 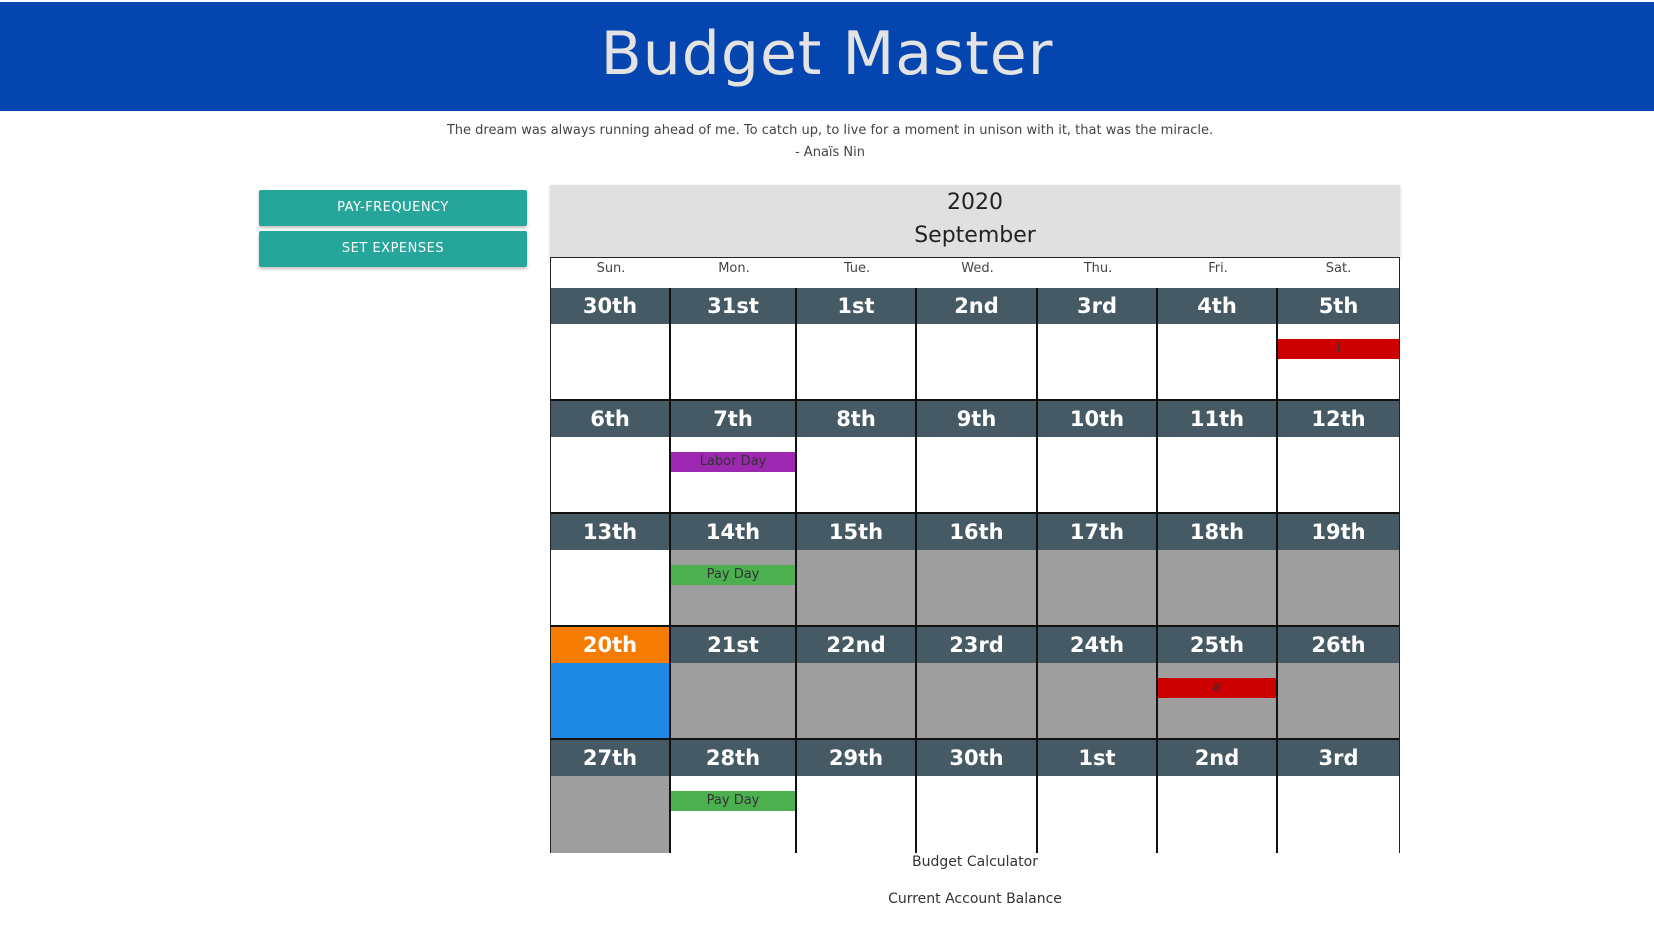 What do you see at coordinates (733, 474) in the screenshot?
I see `day-body: Labor Day` at bounding box center [733, 474].